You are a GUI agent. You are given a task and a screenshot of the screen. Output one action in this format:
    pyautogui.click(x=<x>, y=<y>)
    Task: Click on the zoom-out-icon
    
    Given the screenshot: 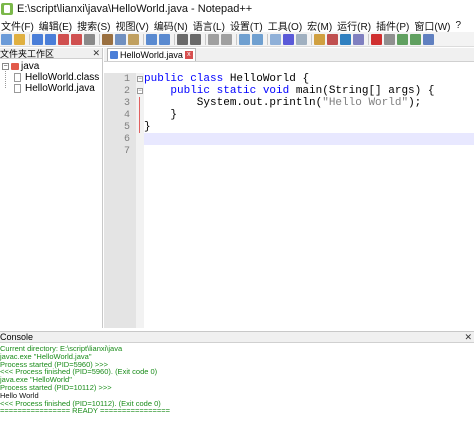 What is the action you would take?
    pyautogui.click(x=226, y=39)
    